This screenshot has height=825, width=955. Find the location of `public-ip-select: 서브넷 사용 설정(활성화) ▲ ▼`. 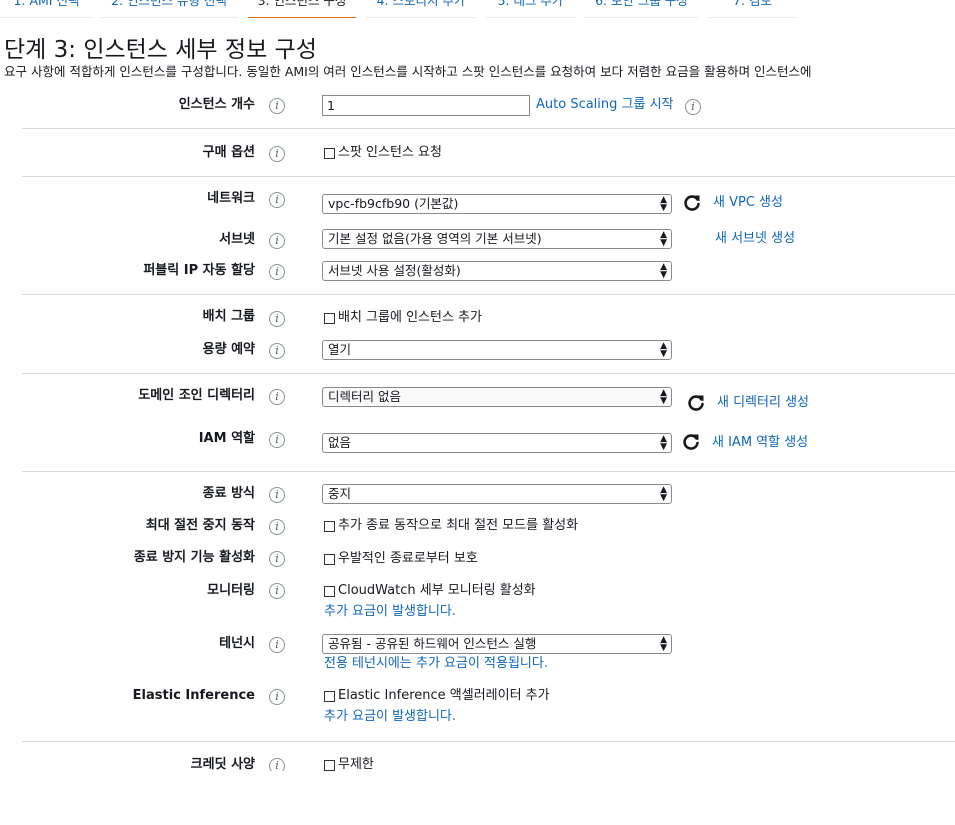

public-ip-select: 서브넷 사용 설정(활성화) ▲ ▼ is located at coordinates (497, 271).